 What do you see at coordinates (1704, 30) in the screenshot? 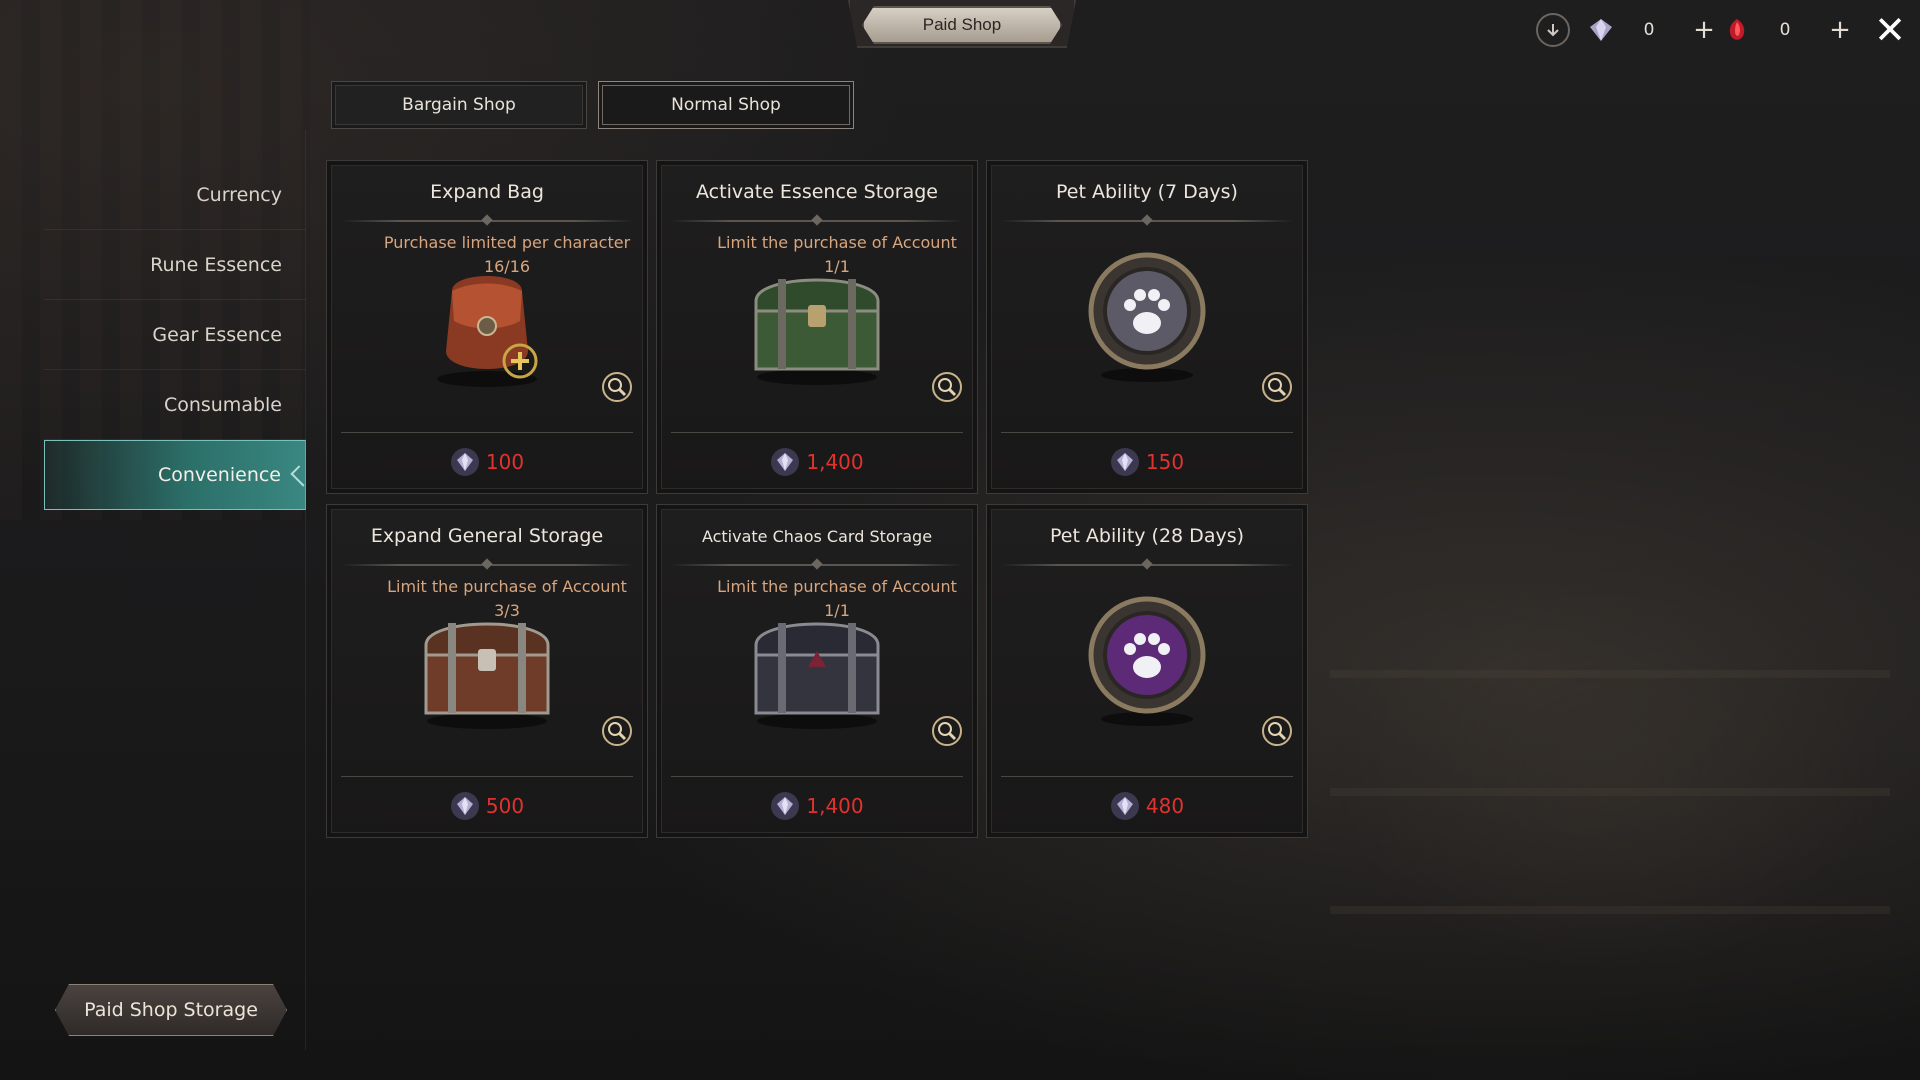
I see `add-diamond-button: +` at bounding box center [1704, 30].